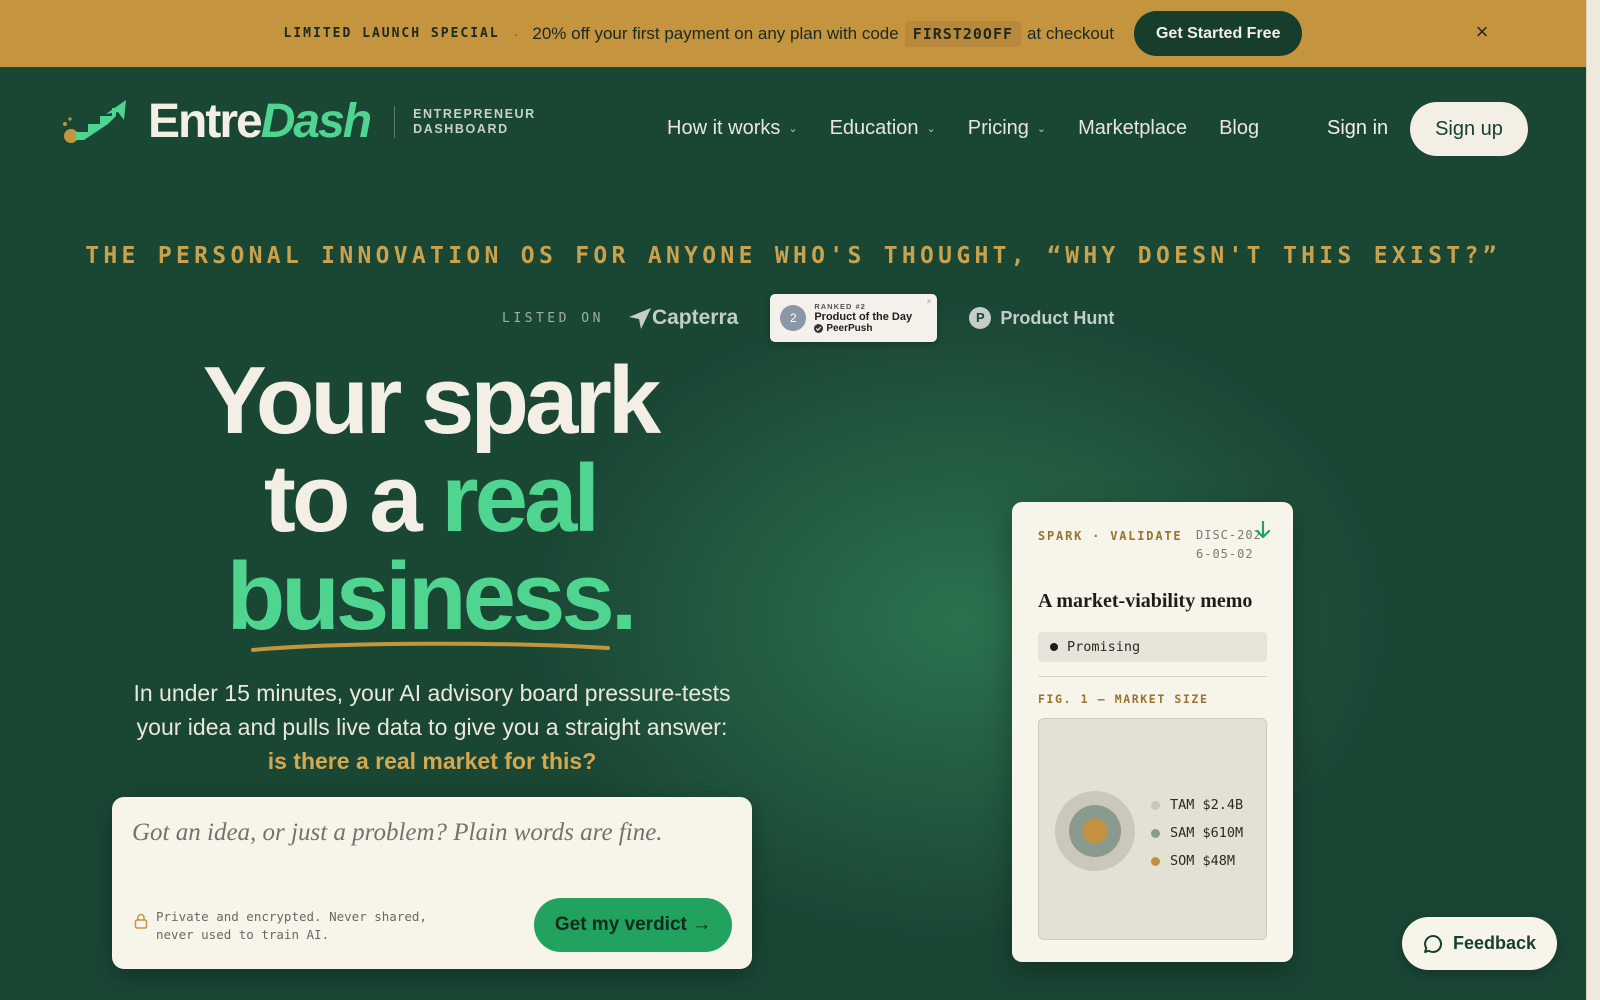 This screenshot has height=1000, width=1600. I want to click on get-started-free-button: Get Started Free, so click(1218, 33).